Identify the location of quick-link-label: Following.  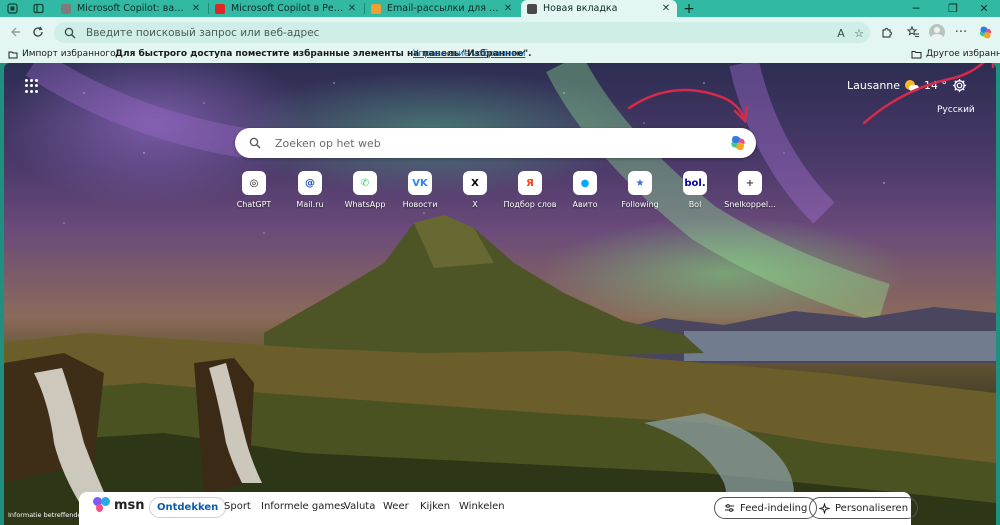
(640, 204).